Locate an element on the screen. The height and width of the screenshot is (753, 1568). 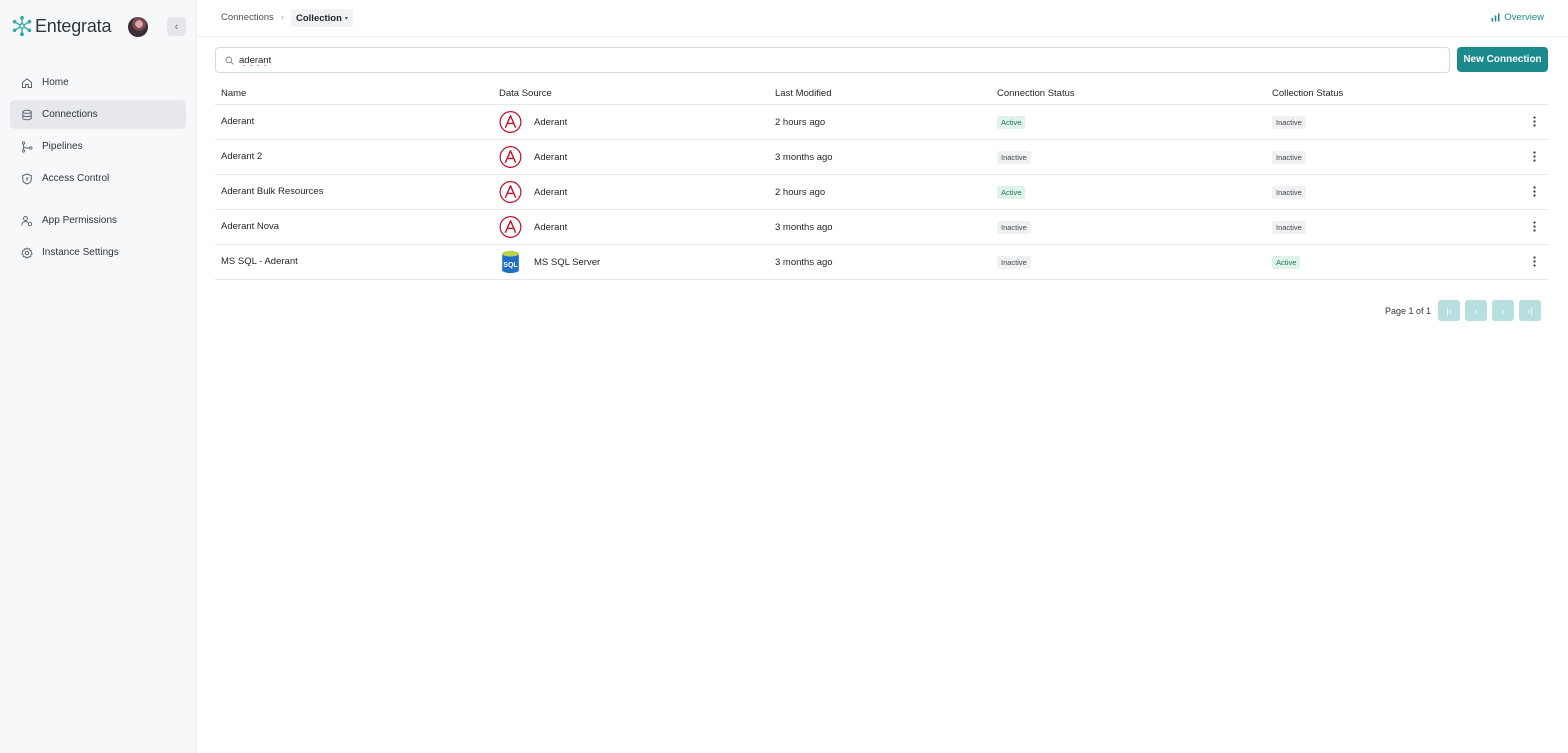
row-data-source: SQL MS SQL Server is located at coordinates (549, 262).